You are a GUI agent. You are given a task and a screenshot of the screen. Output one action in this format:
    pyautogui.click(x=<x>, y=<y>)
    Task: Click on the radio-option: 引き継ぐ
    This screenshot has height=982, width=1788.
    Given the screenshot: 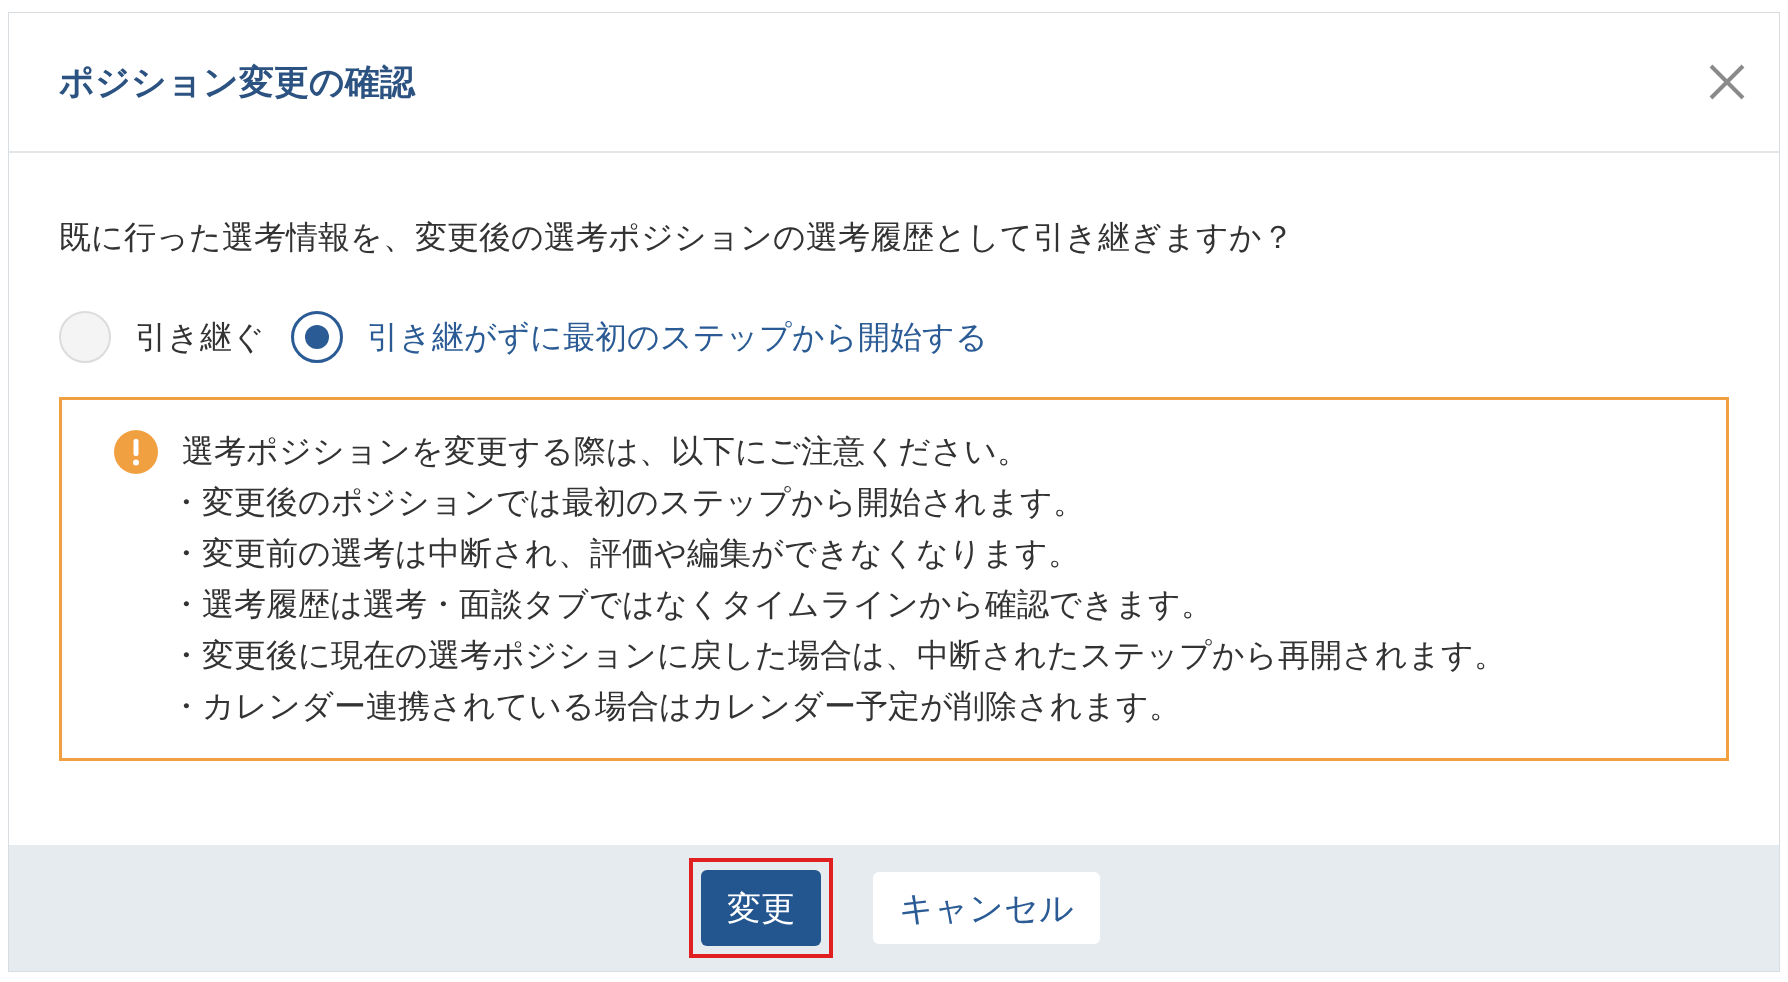 What is the action you would take?
    pyautogui.click(x=162, y=337)
    